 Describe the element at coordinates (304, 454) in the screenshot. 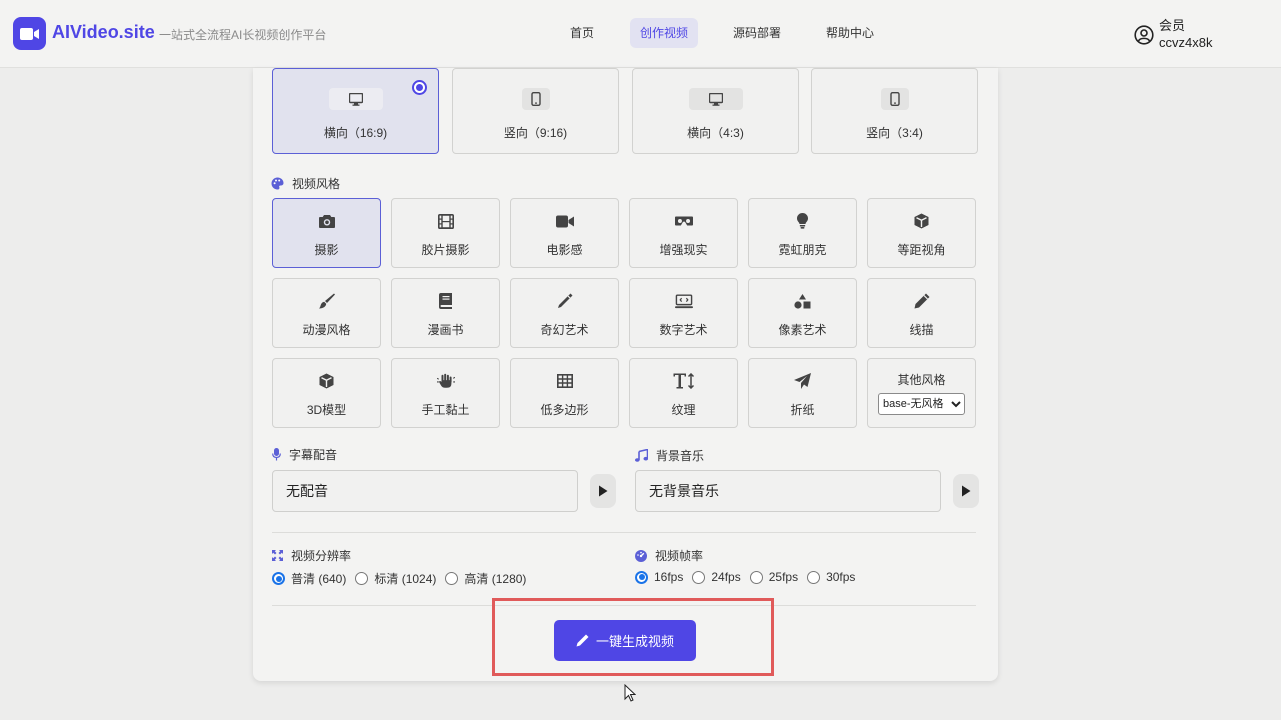

I see `voice-section-title: 字幕配音` at that location.